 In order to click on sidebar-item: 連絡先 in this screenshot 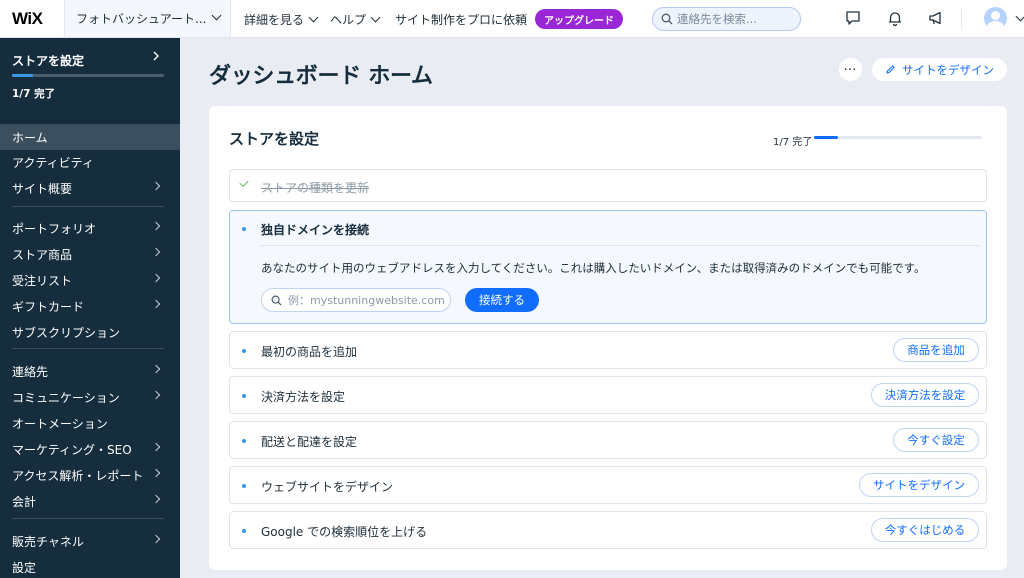, I will do `click(90, 371)`.